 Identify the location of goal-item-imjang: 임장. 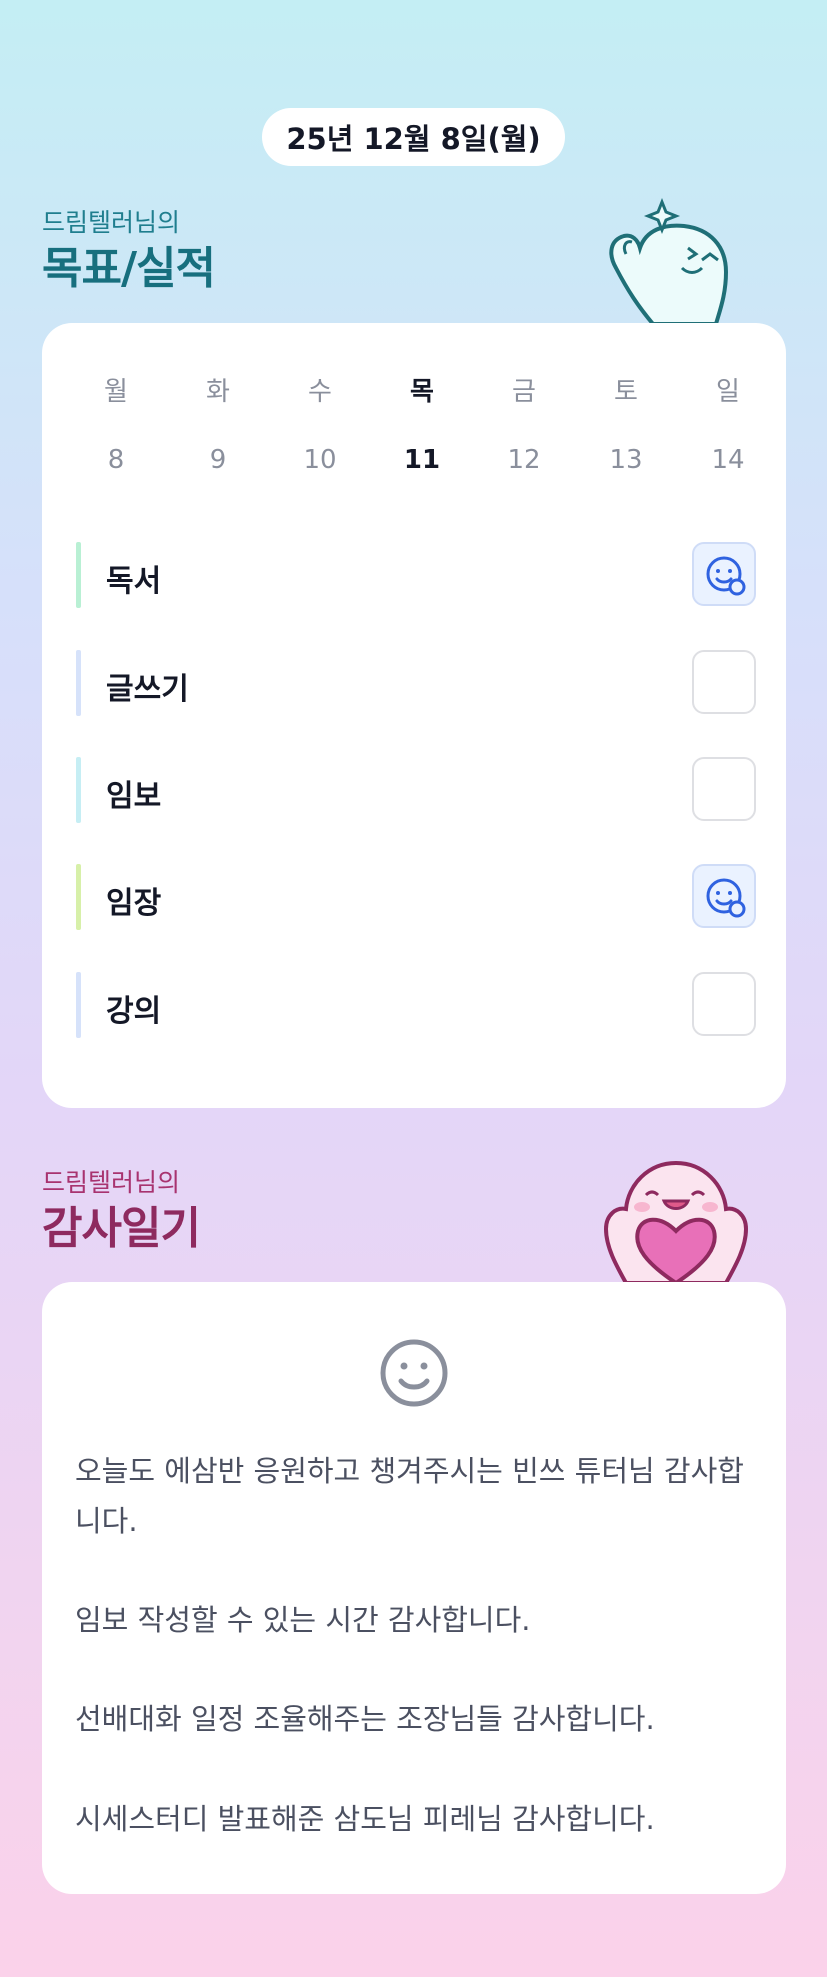
(416, 897).